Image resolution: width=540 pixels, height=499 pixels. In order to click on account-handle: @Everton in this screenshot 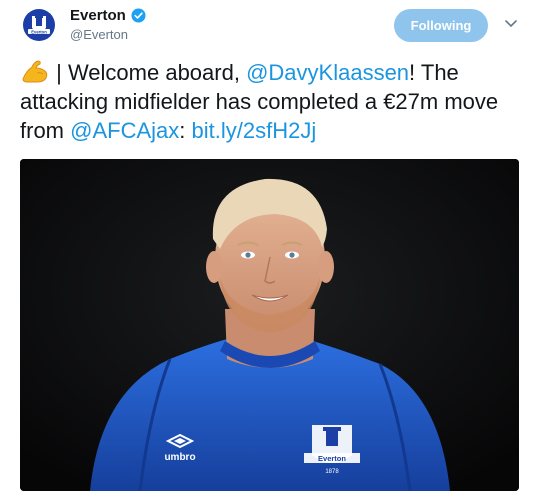, I will do `click(99, 34)`.